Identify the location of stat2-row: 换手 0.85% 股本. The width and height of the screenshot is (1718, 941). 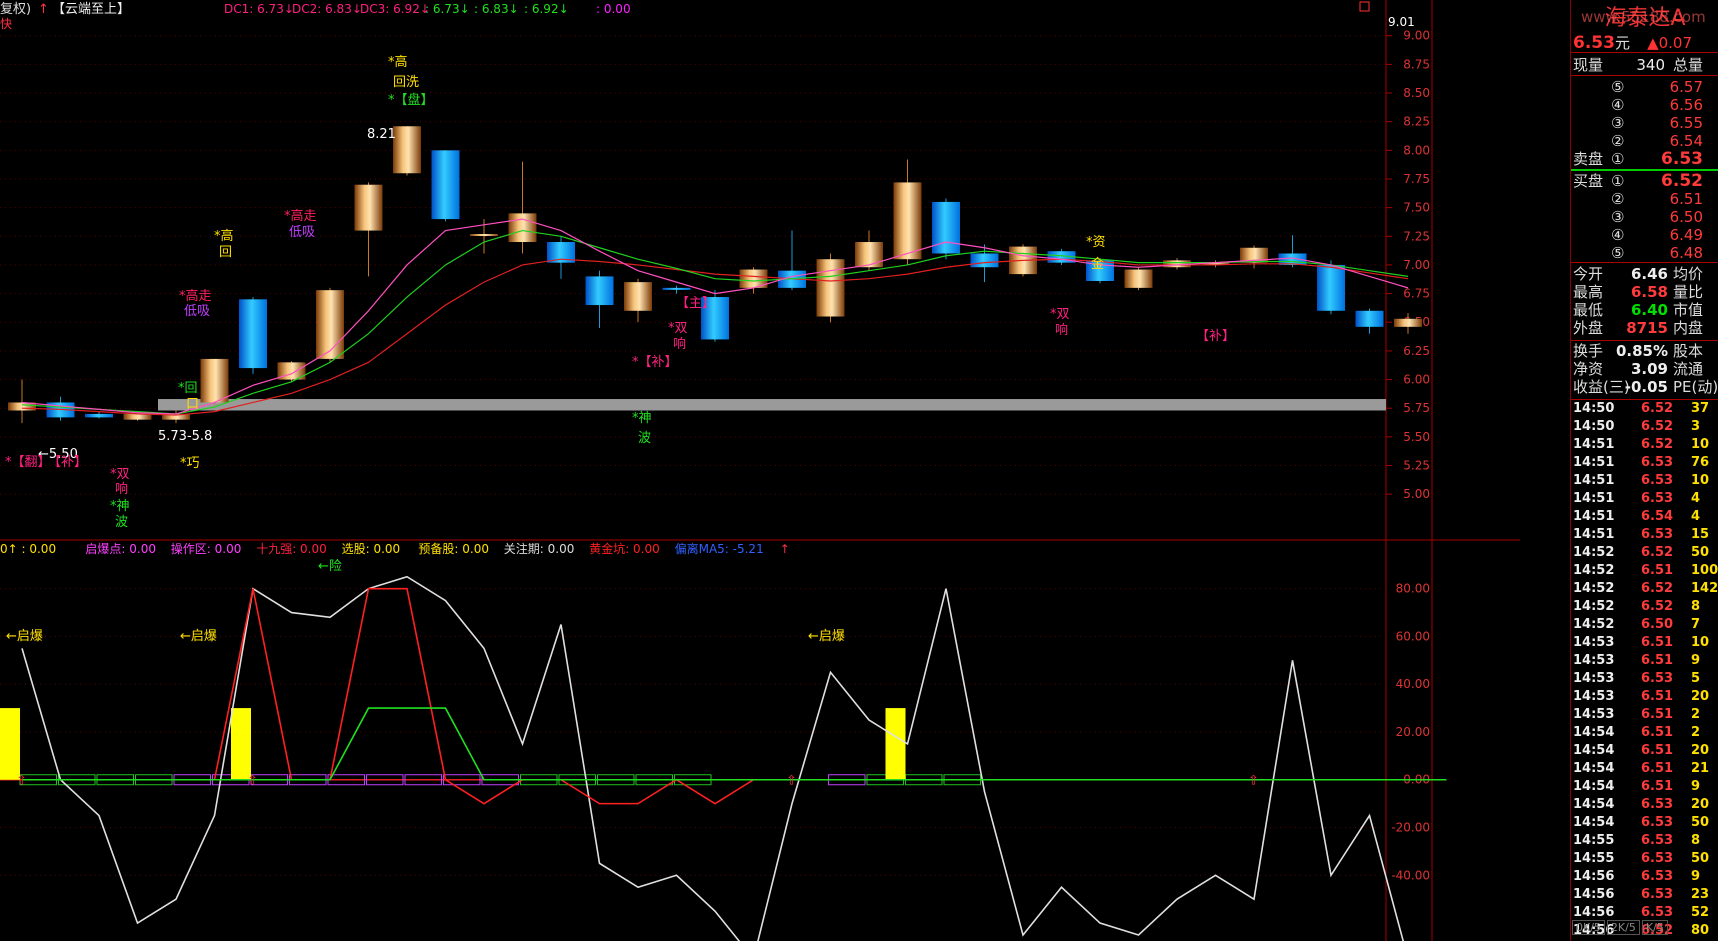
(1638, 351).